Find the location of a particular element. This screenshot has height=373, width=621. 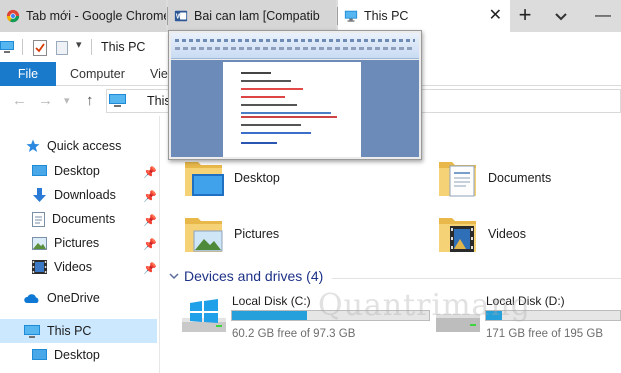

folder-label: Desktop is located at coordinates (257, 178).